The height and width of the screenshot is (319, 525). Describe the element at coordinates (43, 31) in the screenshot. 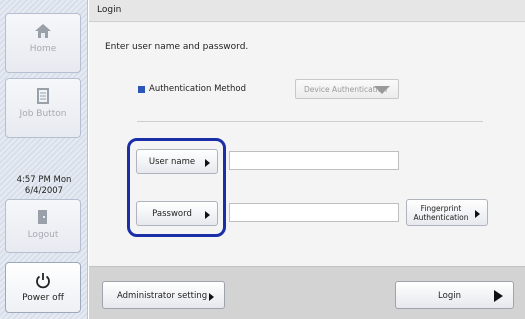

I see `home-icon` at that location.